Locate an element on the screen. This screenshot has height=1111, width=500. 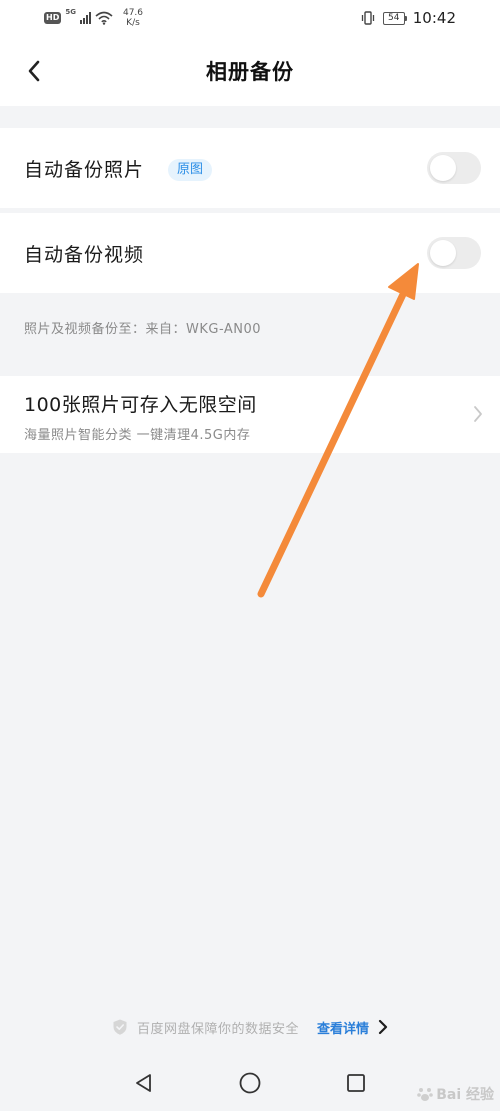
signal-icon is located at coordinates (85, 18).